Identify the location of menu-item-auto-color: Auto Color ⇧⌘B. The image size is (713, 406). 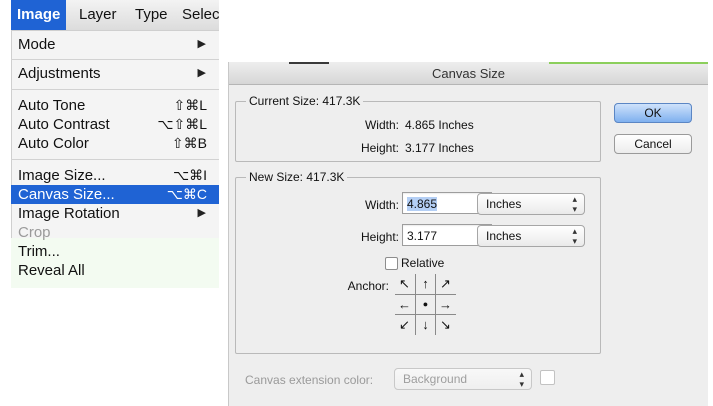
(115, 143).